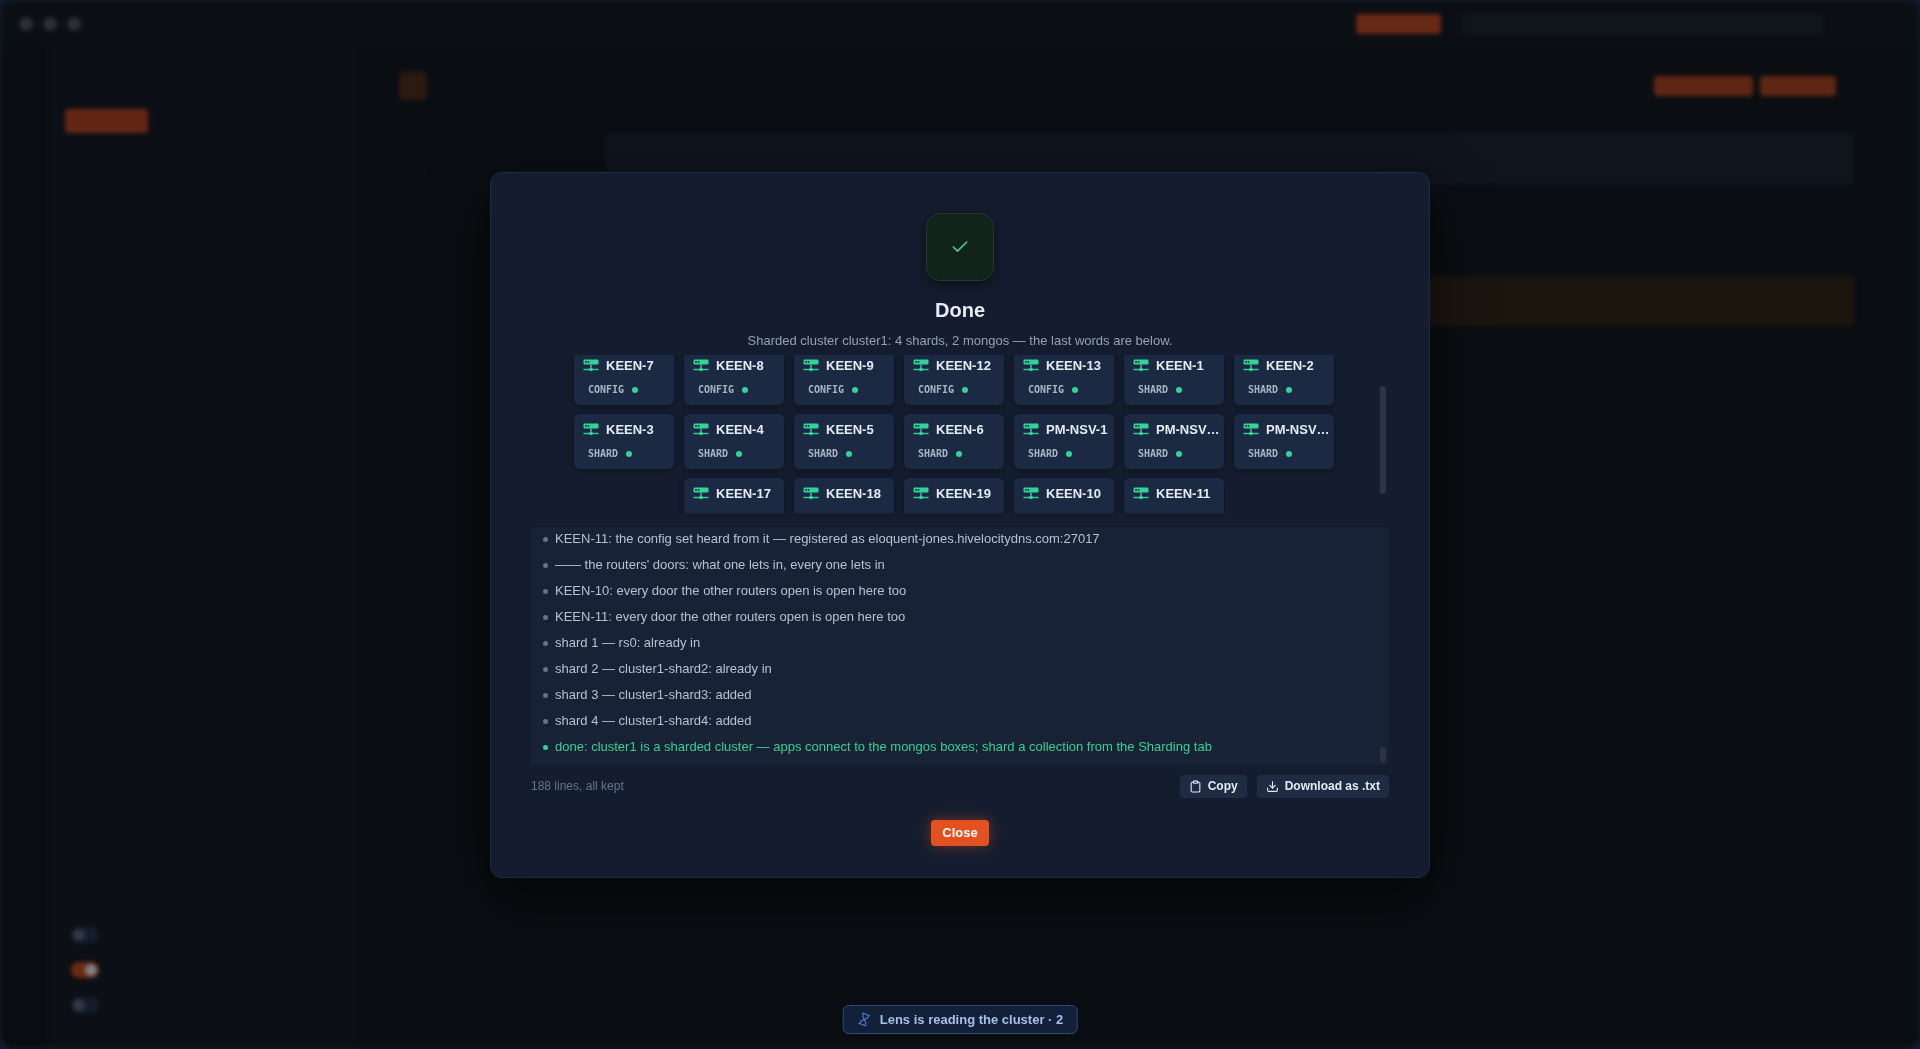 This screenshot has height=1049, width=1920. Describe the element at coordinates (734, 379) in the screenshot. I see `node-card: KEEN-8 CONFIG` at that location.